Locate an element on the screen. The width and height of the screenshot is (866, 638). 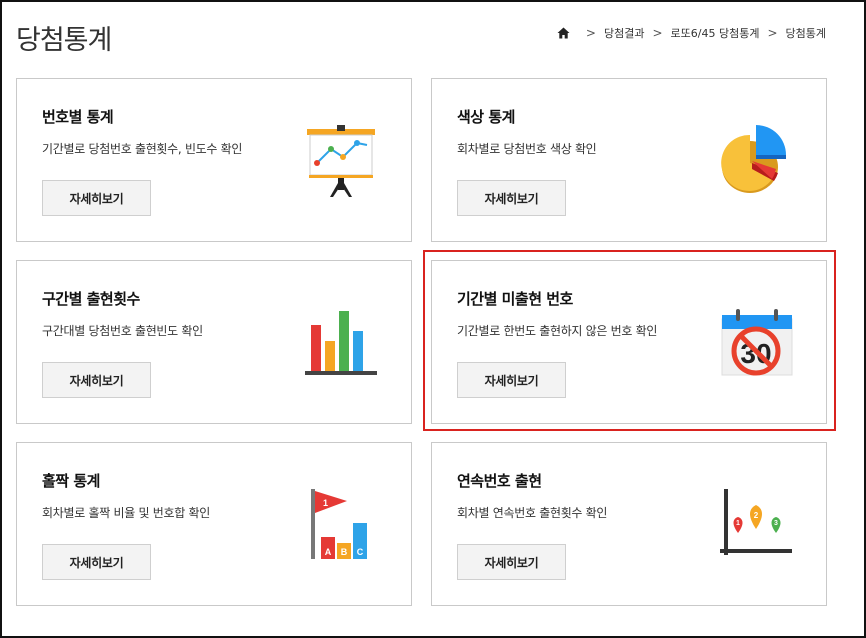
card-title: 홀짝 통계 is located at coordinates (71, 481).